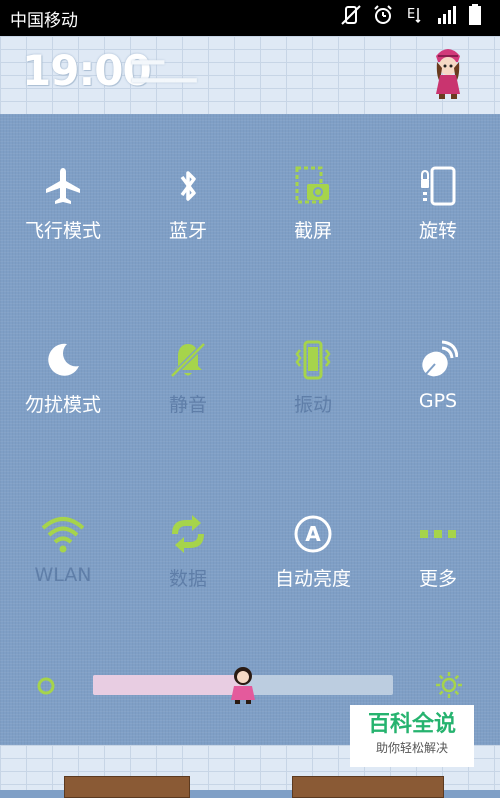  What do you see at coordinates (63, 390) in the screenshot?
I see `toggle-do-not-disturb: 勿扰模式` at bounding box center [63, 390].